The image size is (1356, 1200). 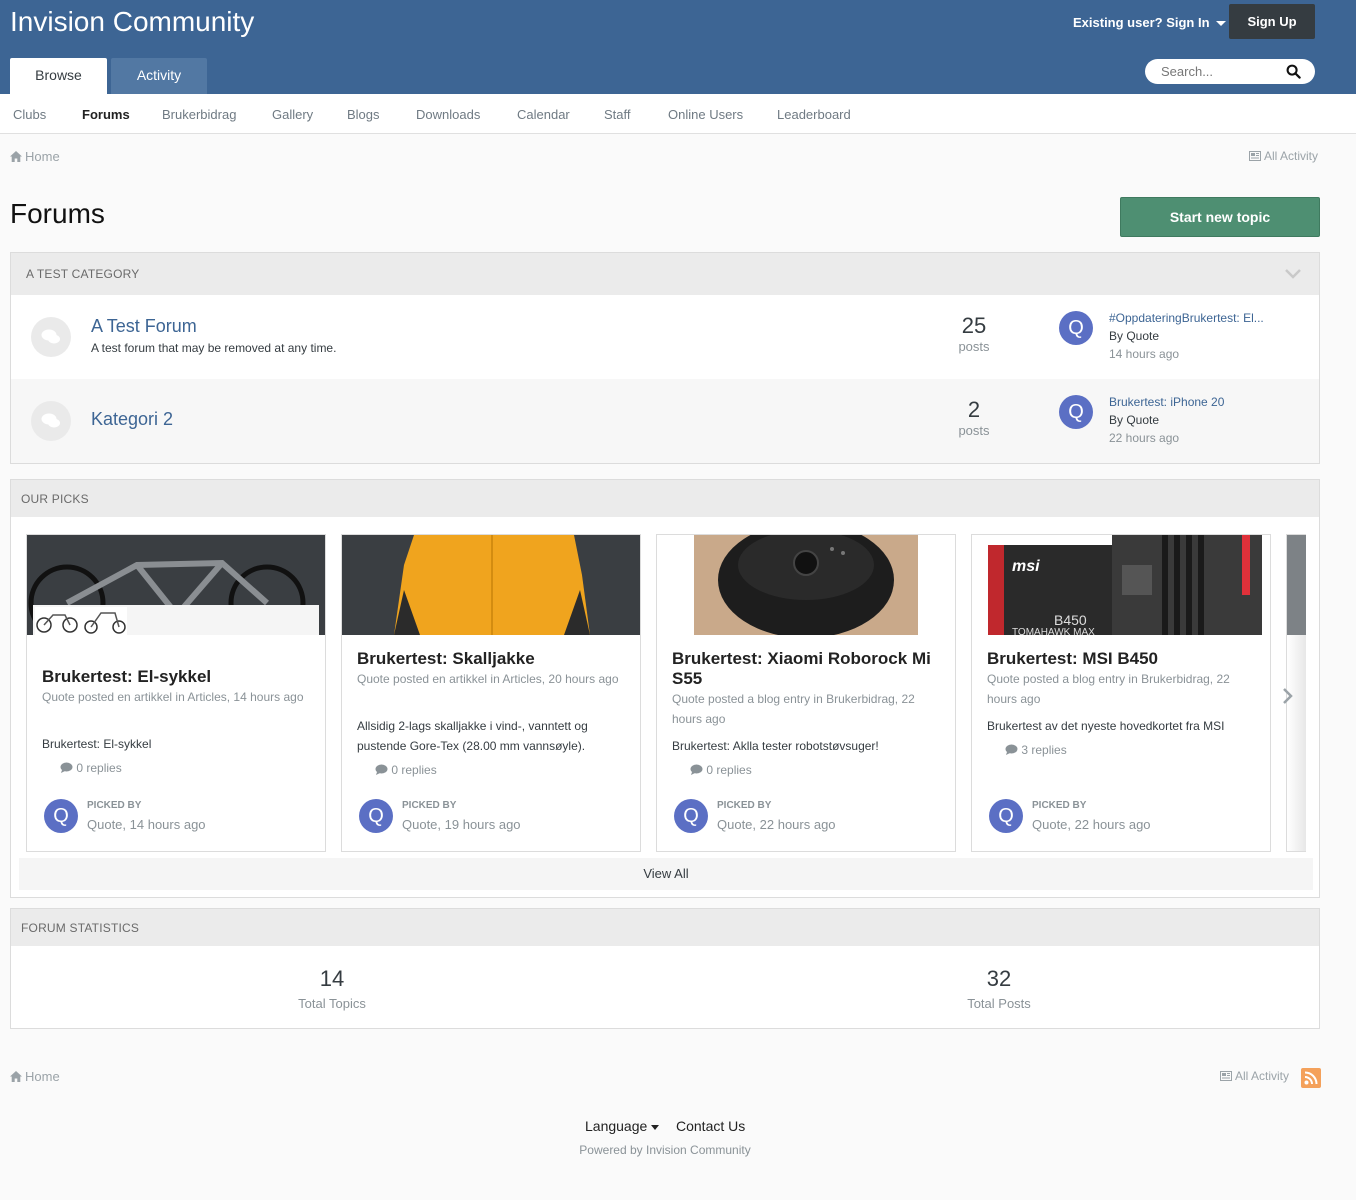 What do you see at coordinates (665, 498) in the screenshot?
I see `our-picks-title: OUR PICKS` at bounding box center [665, 498].